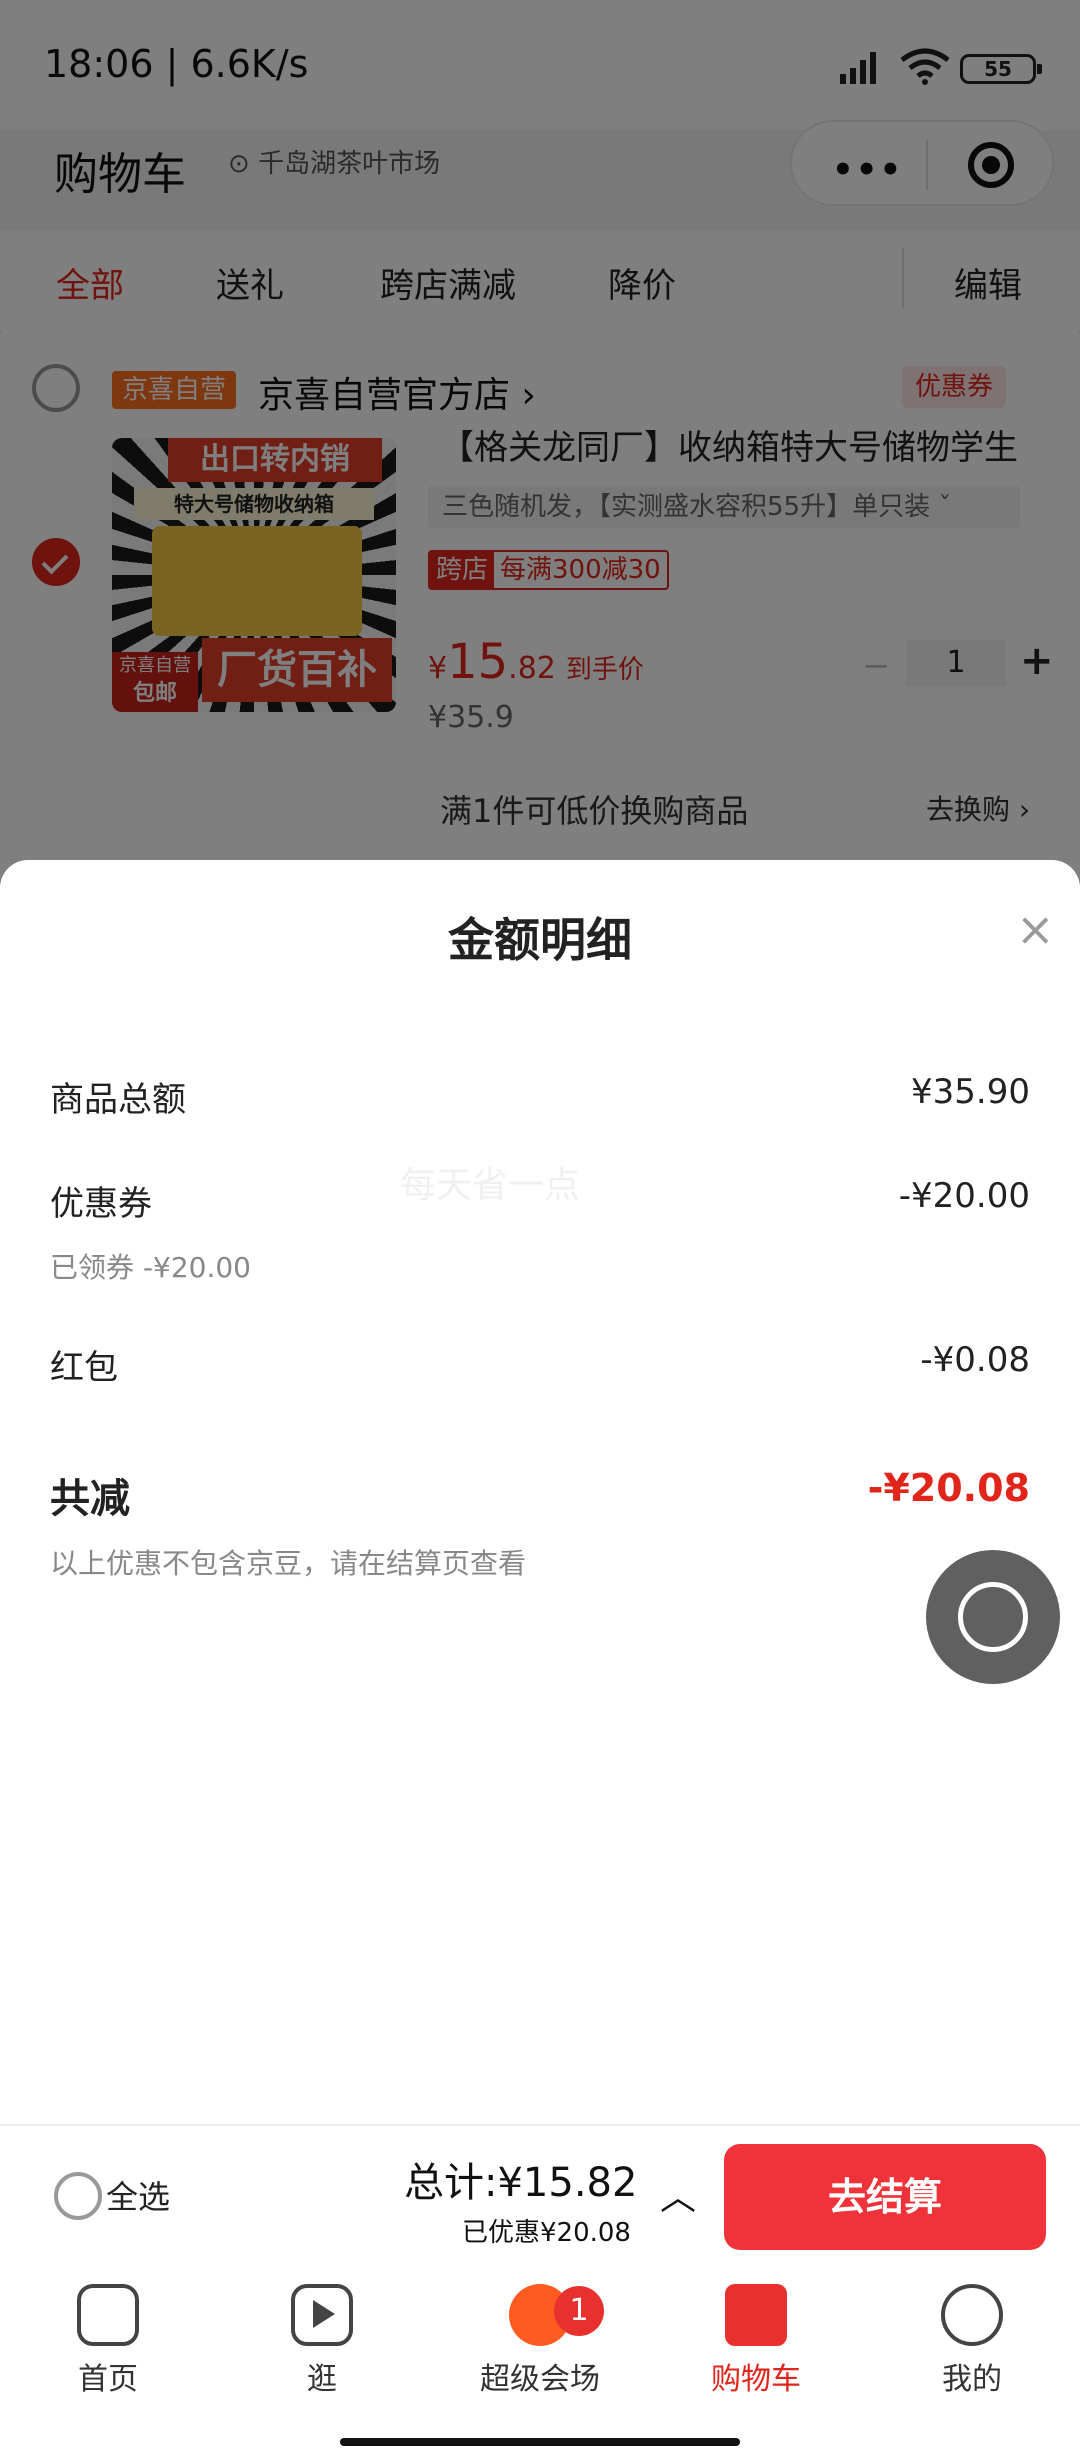 The height and width of the screenshot is (2460, 1080). Describe the element at coordinates (540, 2379) in the screenshot. I see `nav-label: 超级会场` at that location.